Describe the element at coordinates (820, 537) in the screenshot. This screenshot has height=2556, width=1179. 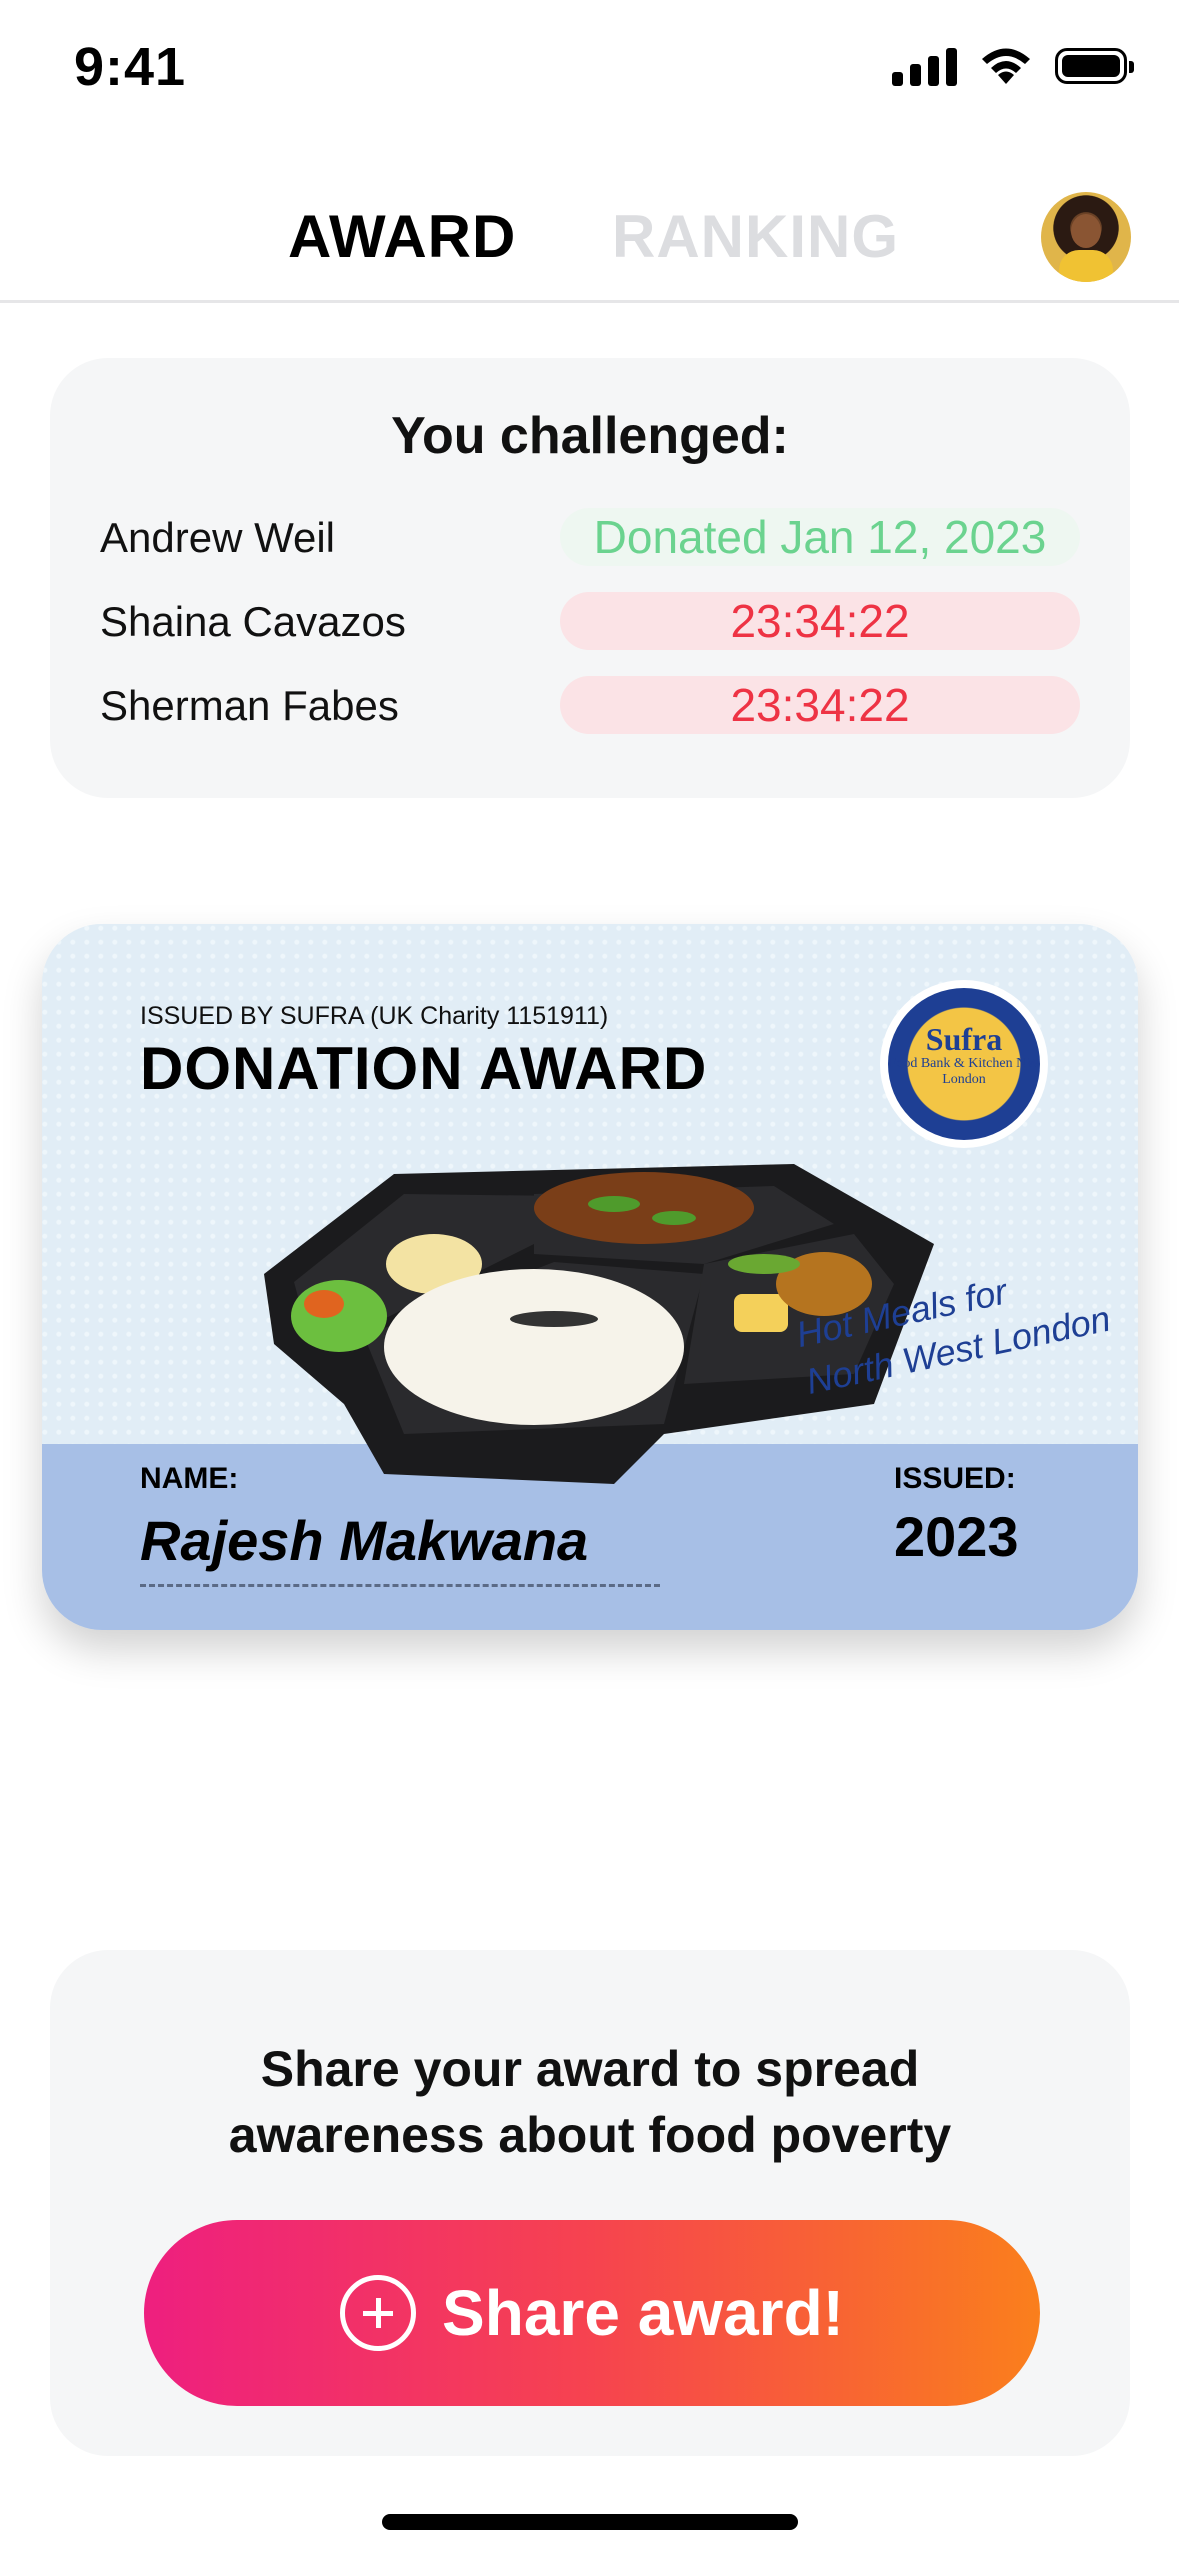
I see `challenge-status-pill: Donated Jan 12, 2023` at that location.